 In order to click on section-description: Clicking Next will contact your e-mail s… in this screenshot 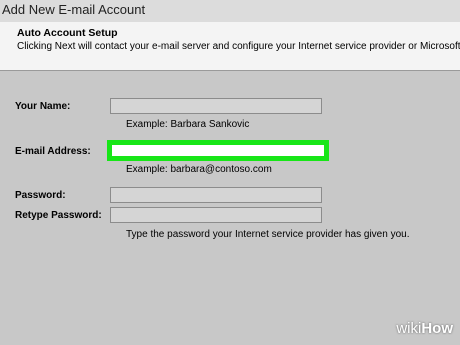, I will do `click(238, 46)`.